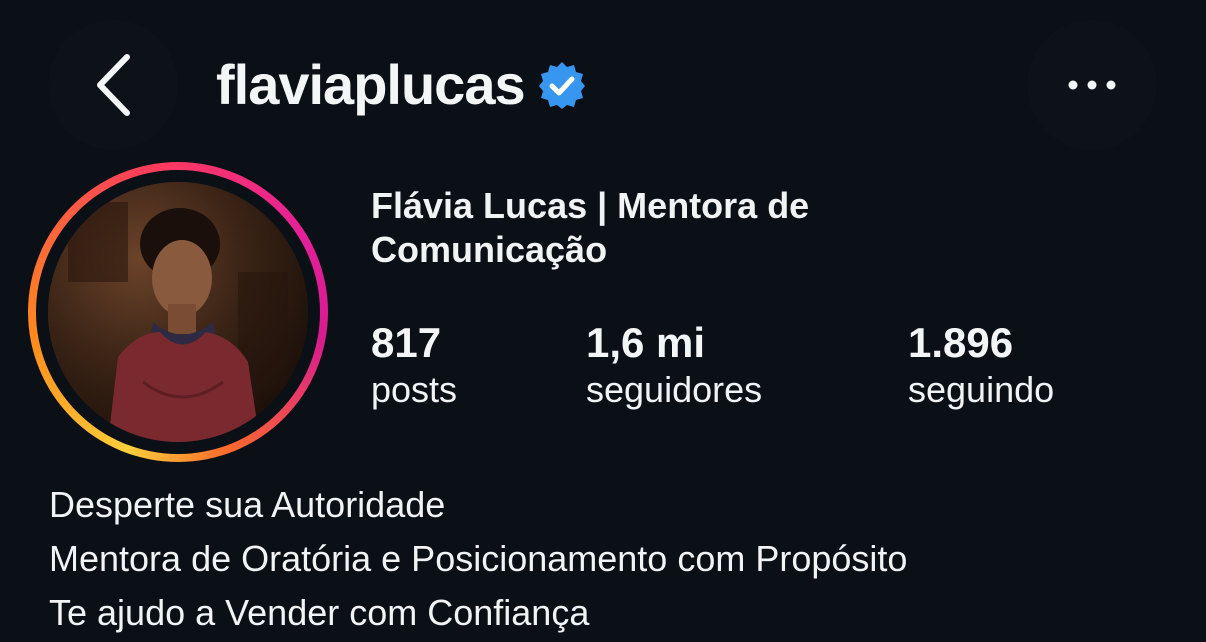 The image size is (1206, 642). Describe the element at coordinates (414, 389) in the screenshot. I see `stat-posts-label: posts` at that location.